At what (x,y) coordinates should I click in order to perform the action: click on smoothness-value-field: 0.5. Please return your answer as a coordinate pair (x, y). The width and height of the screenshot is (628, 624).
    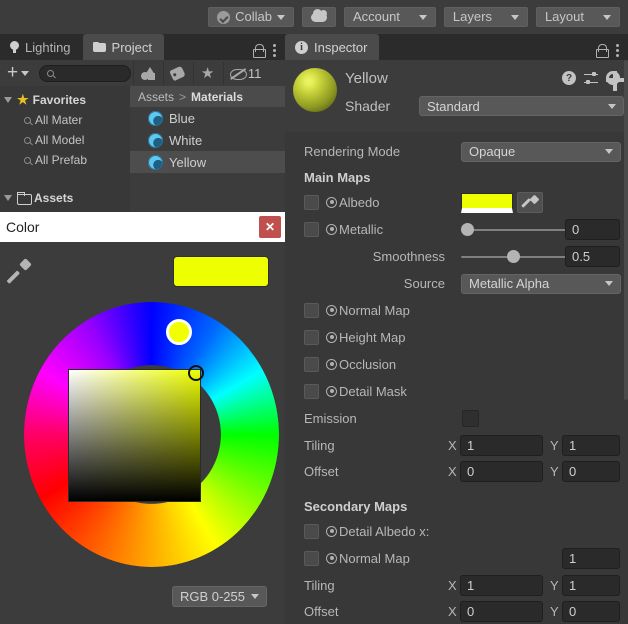
    Looking at the image, I should click on (592, 256).